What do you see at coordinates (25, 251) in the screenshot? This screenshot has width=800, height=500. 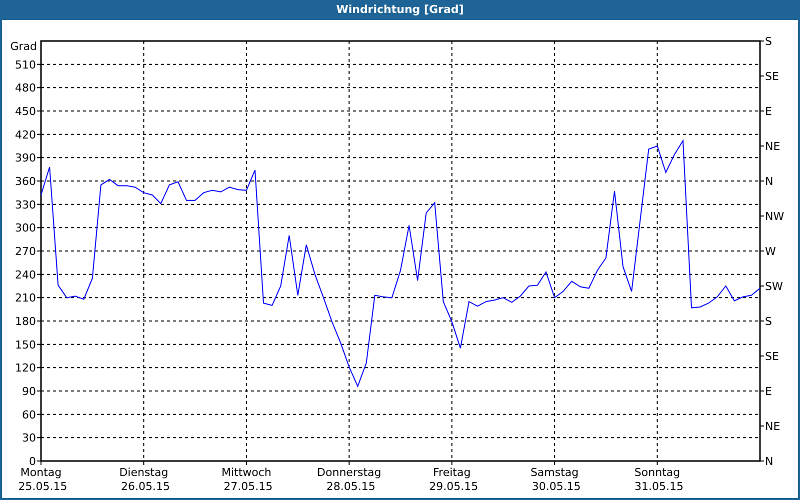 I see `y-tick-label: 270` at bounding box center [25, 251].